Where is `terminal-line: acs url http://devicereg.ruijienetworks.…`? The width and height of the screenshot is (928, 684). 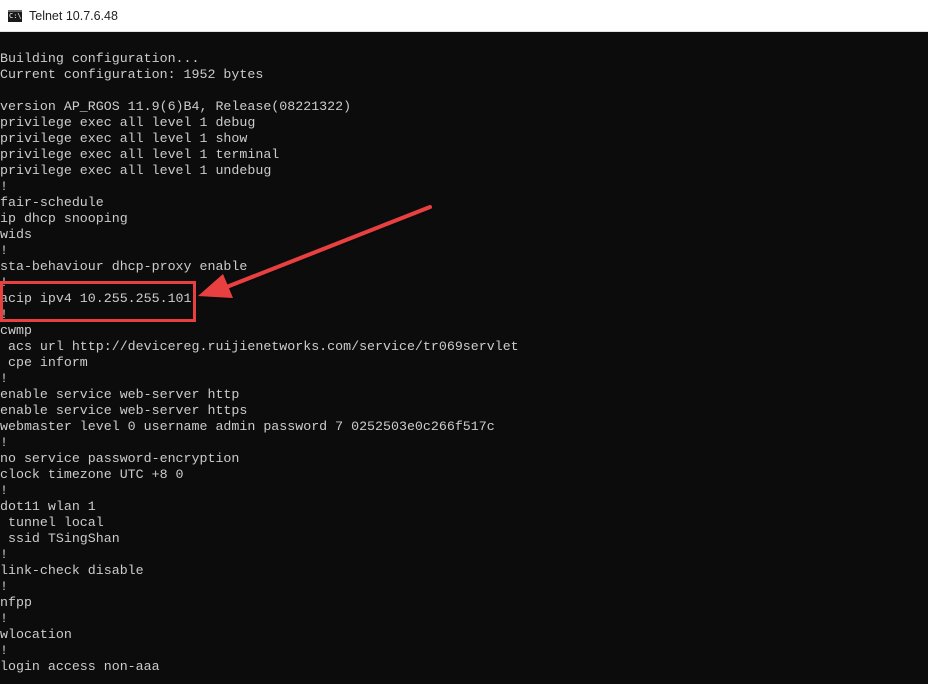 terminal-line: acs url http://devicereg.ruijienetworks.… is located at coordinates (259, 346).